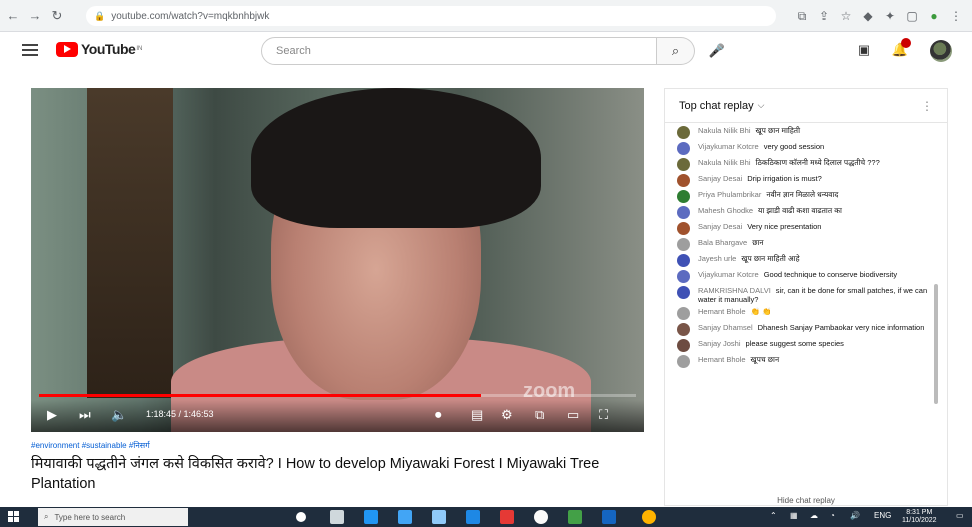 This screenshot has height=527, width=972. Describe the element at coordinates (912, 16) in the screenshot. I see `window-icon: ▢` at that location.